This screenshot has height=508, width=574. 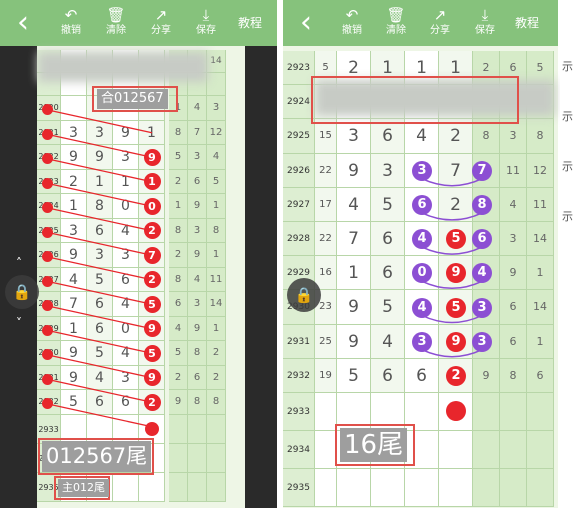 What do you see at coordinates (354, 239) in the screenshot?
I see `digit-cell: 7` at bounding box center [354, 239].